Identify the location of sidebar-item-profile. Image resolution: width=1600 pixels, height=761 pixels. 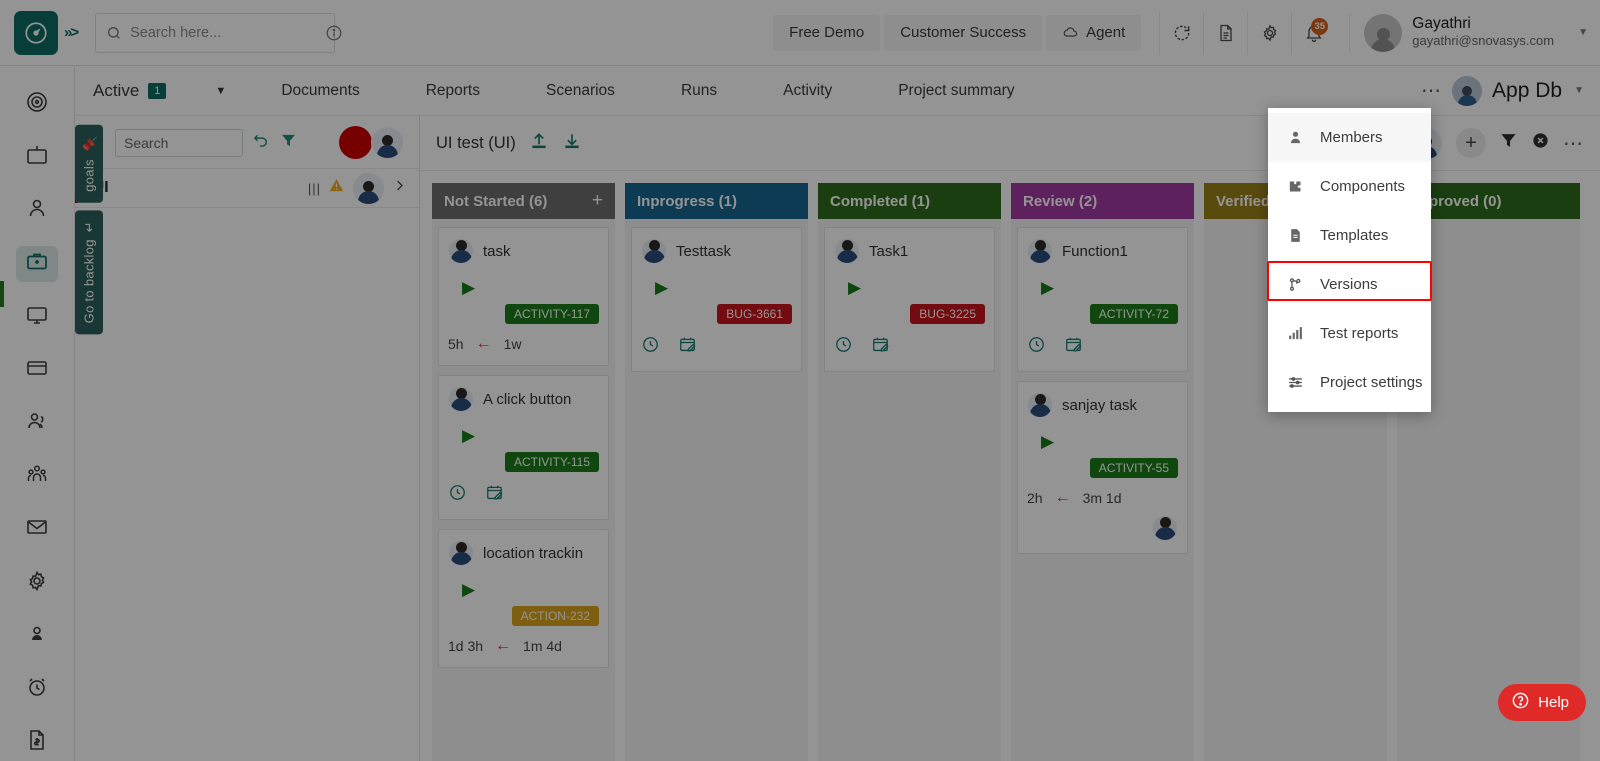
(37, 210).